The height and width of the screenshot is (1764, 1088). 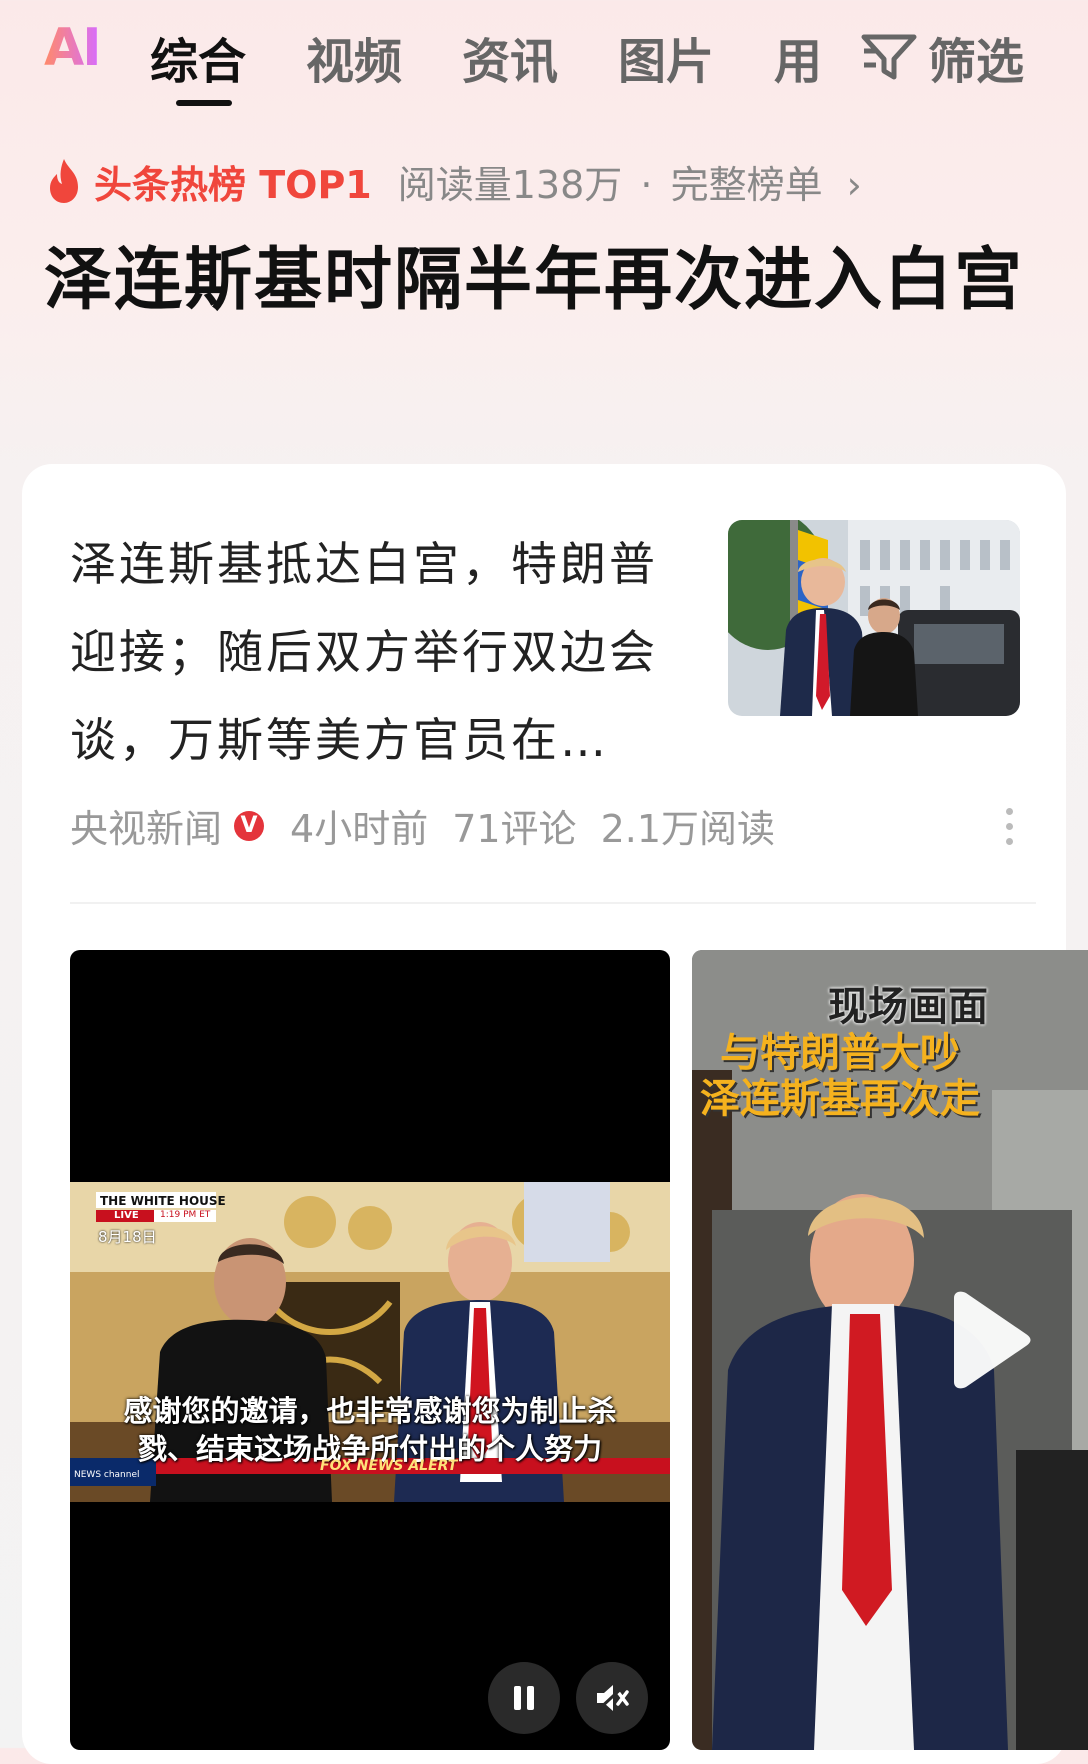 I want to click on card-divider, so click(x=553, y=903).